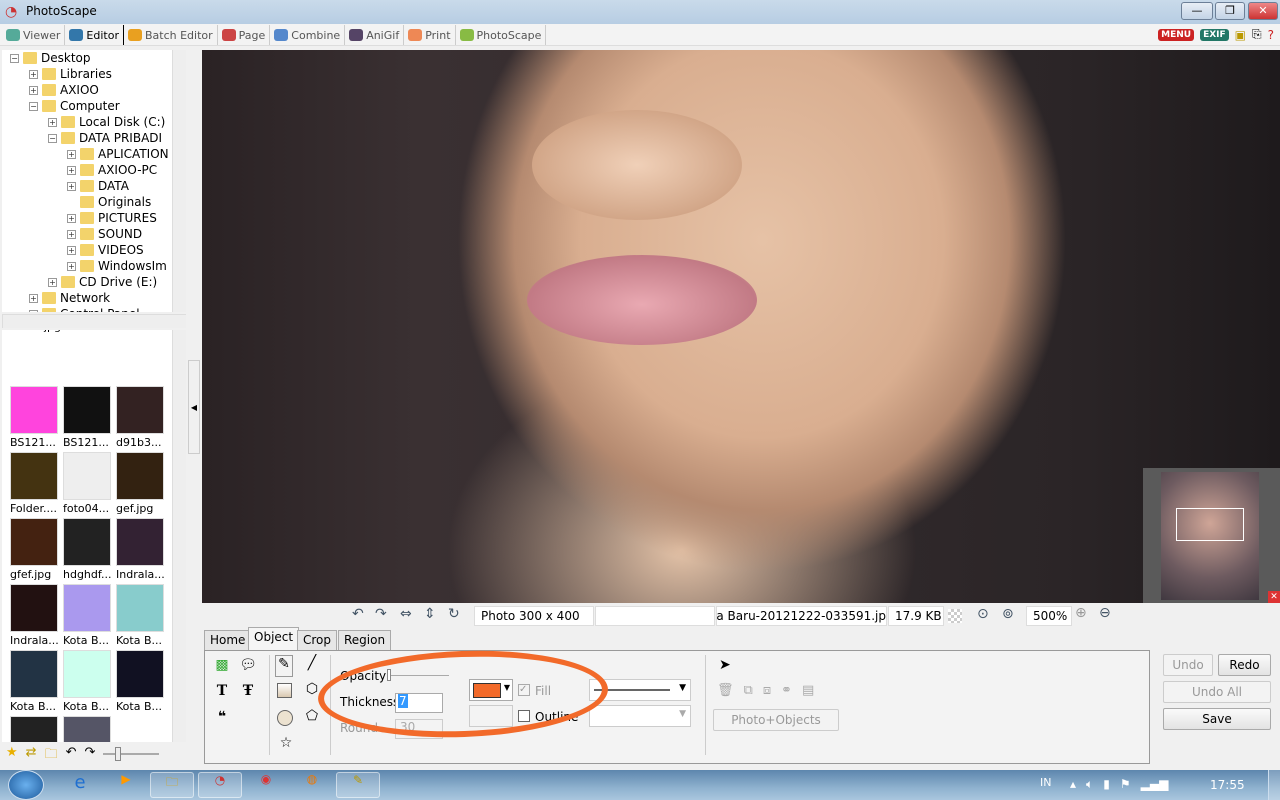 The image size is (1280, 800). I want to click on zoom-in-icon: ⊕, so click(1081, 613).